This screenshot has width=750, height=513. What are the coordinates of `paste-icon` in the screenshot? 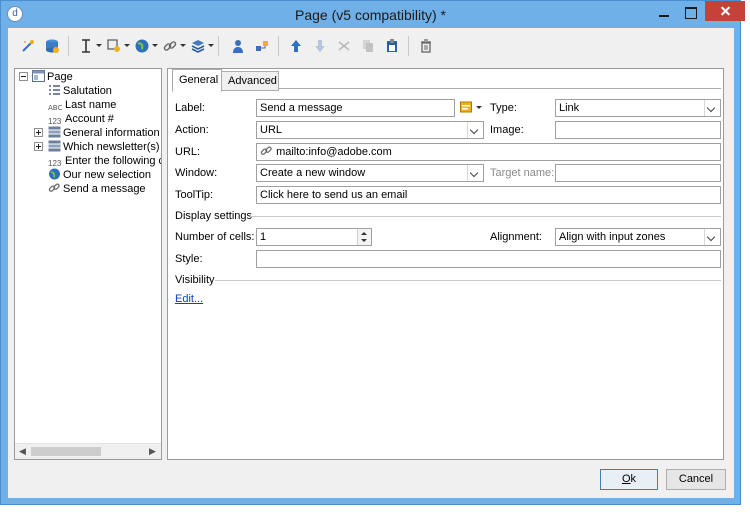 It's located at (392, 46).